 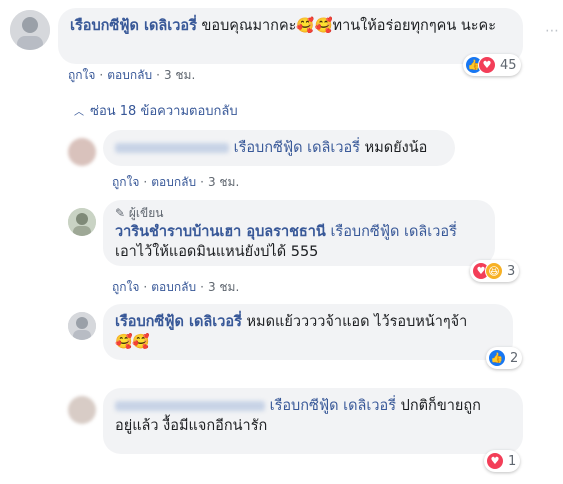 I want to click on reaction-summary: ♥ 😆 3, so click(x=495, y=271).